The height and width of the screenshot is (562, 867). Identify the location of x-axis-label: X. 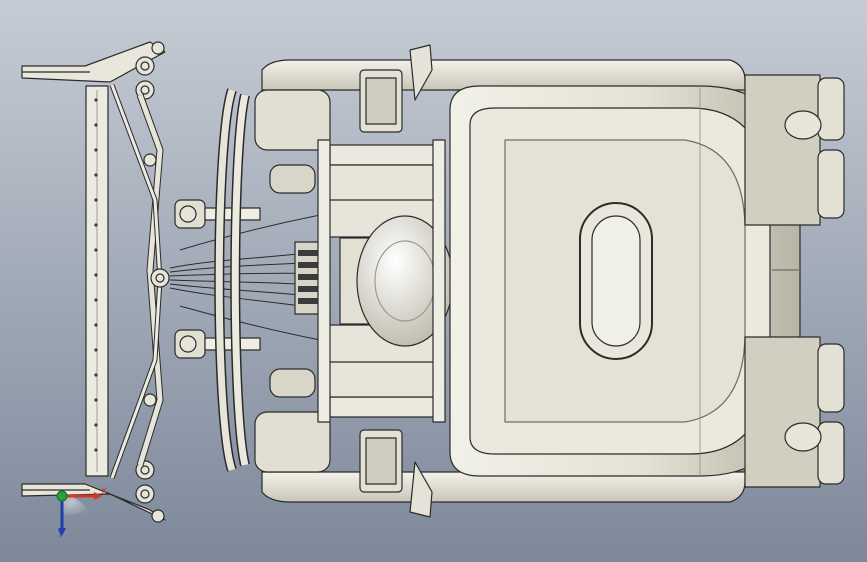
(104, 492).